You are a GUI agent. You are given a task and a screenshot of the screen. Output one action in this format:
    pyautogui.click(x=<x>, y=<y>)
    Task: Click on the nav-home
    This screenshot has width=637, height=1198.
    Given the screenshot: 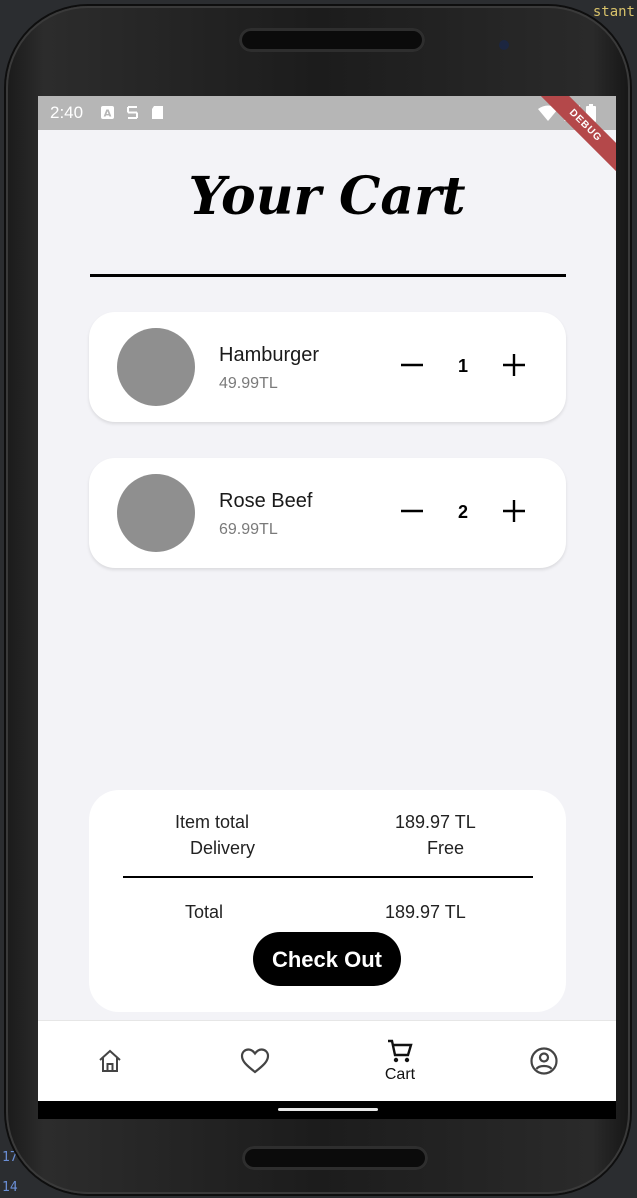 What is the action you would take?
    pyautogui.click(x=110, y=1061)
    